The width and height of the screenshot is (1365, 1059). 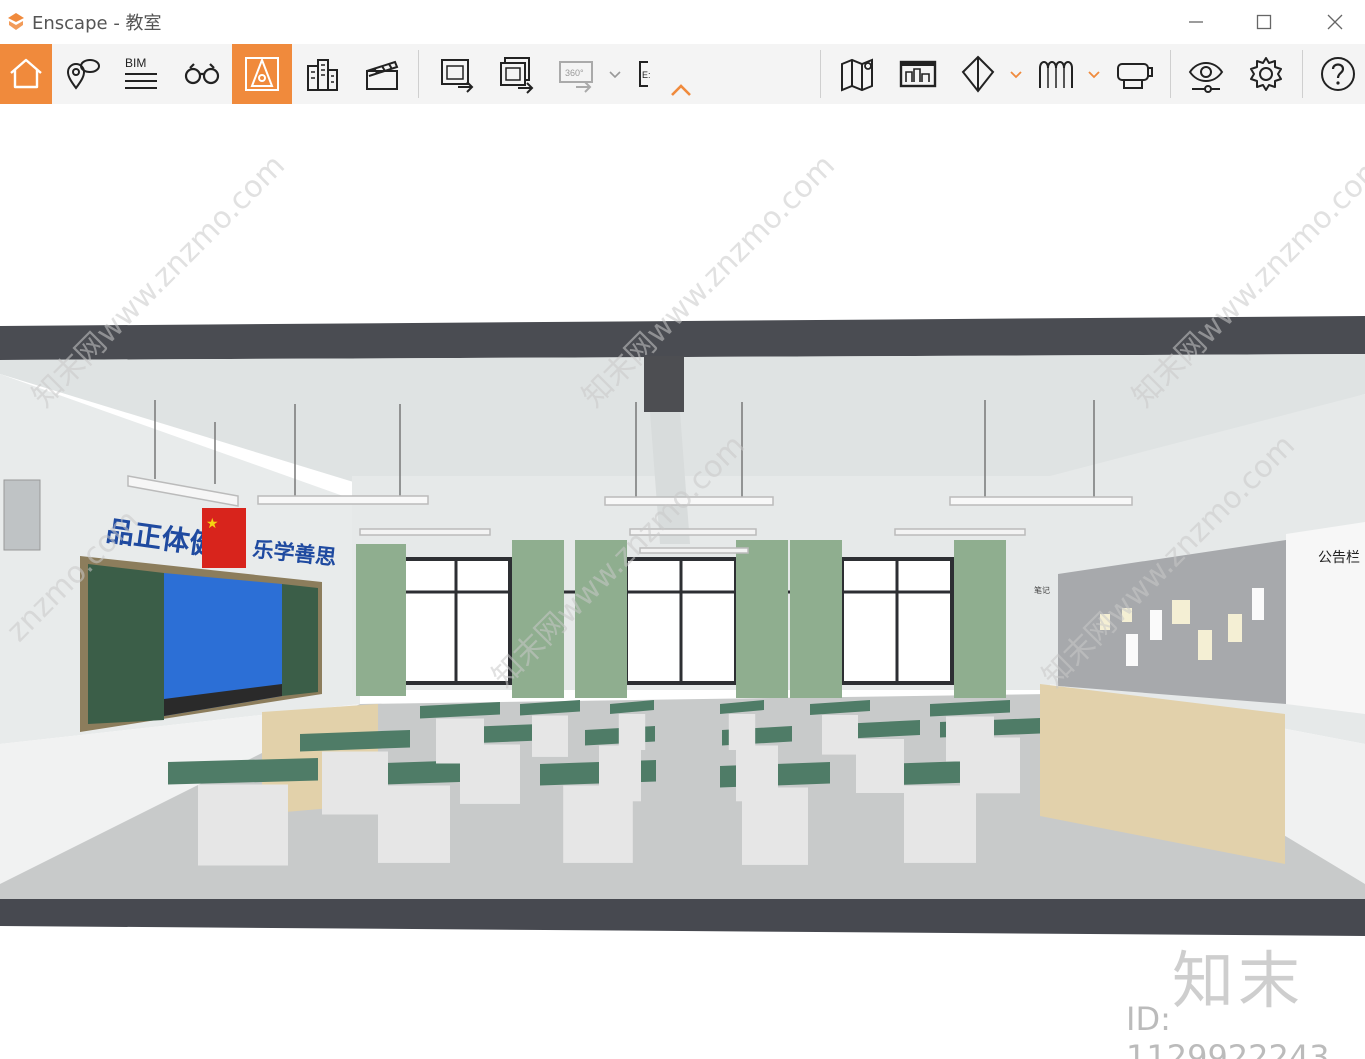 I want to click on gear-icon, so click(x=1266, y=74).